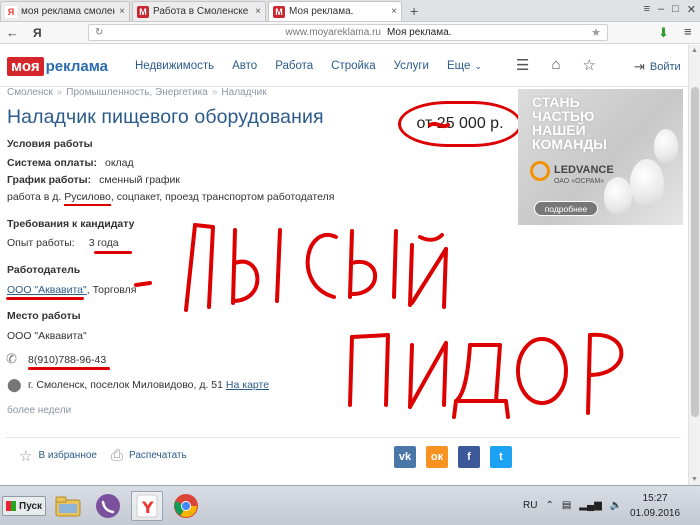  Describe the element at coordinates (556, 102) in the screenshot. I see `ad-slogan-line: СТАНЬ` at that location.